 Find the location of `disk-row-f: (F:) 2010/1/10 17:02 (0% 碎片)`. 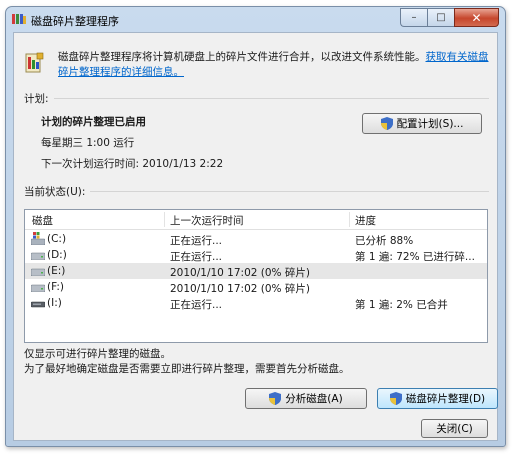

disk-row-f: (F:) 2010/1/10 17:02 (0% 碎片) is located at coordinates (256, 287).